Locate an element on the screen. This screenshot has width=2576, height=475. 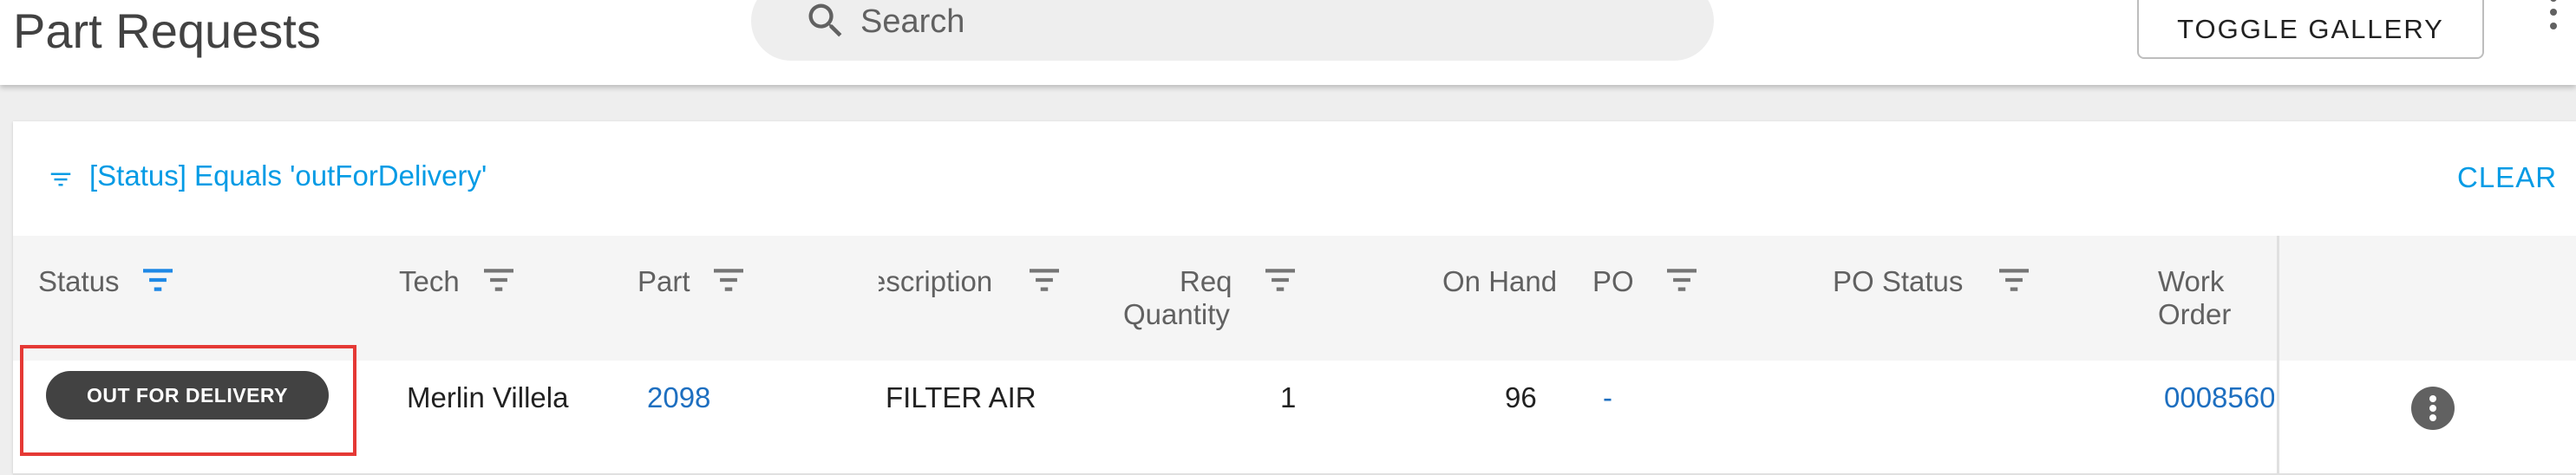
column-header-tech: Tech is located at coordinates (429, 281).